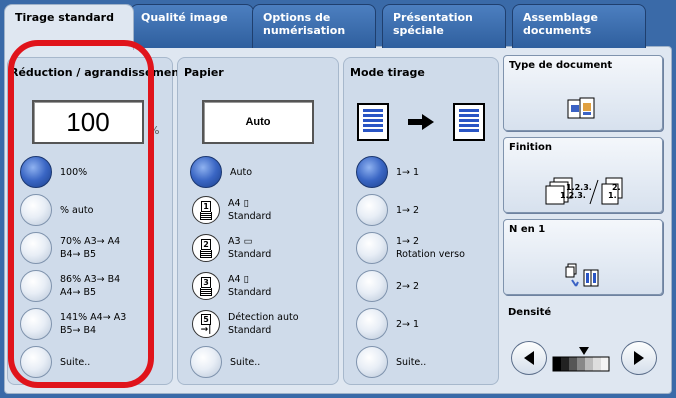 The width and height of the screenshot is (676, 398). What do you see at coordinates (241, 172) in the screenshot?
I see `option-label: Auto` at bounding box center [241, 172].